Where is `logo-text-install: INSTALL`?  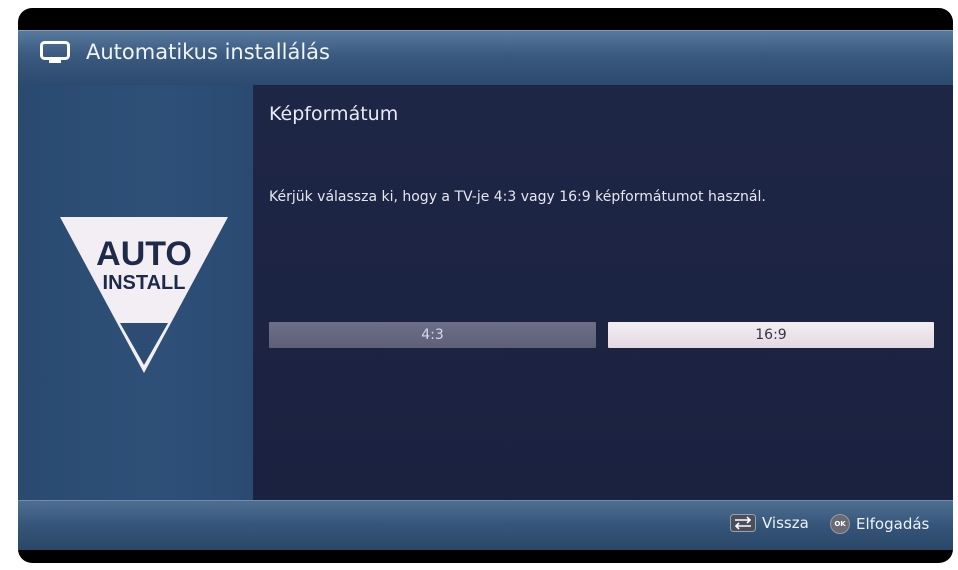 logo-text-install: INSTALL is located at coordinates (144, 283).